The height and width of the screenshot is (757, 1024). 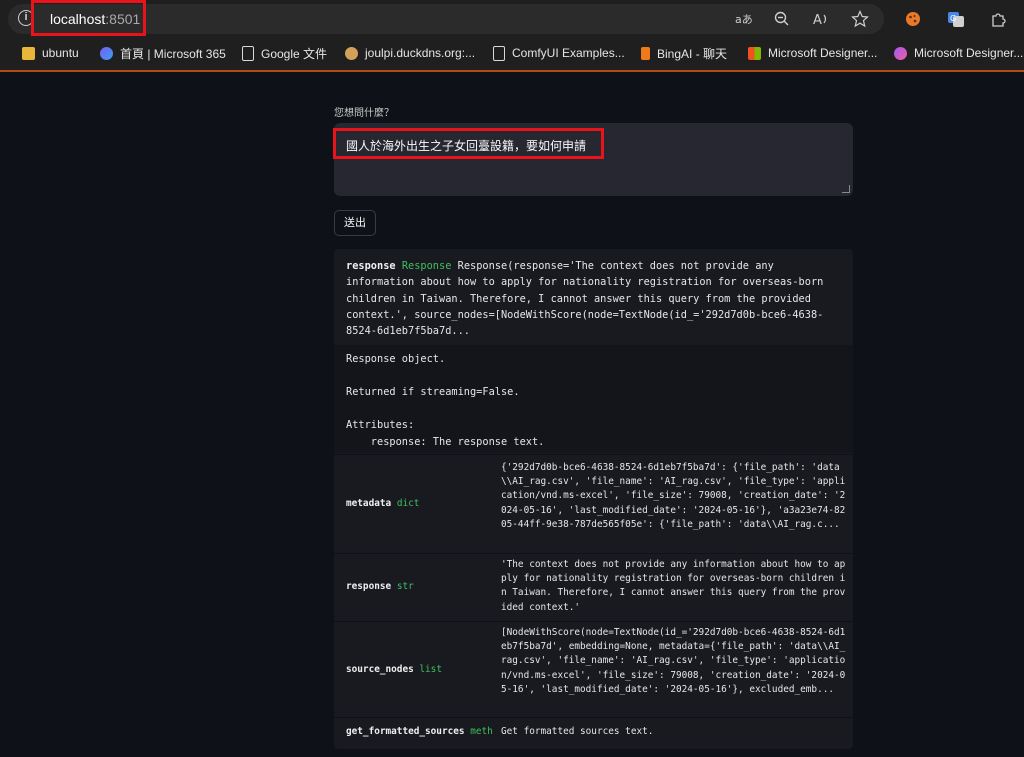 I want to click on url-highlight-box, so click(x=88, y=18).